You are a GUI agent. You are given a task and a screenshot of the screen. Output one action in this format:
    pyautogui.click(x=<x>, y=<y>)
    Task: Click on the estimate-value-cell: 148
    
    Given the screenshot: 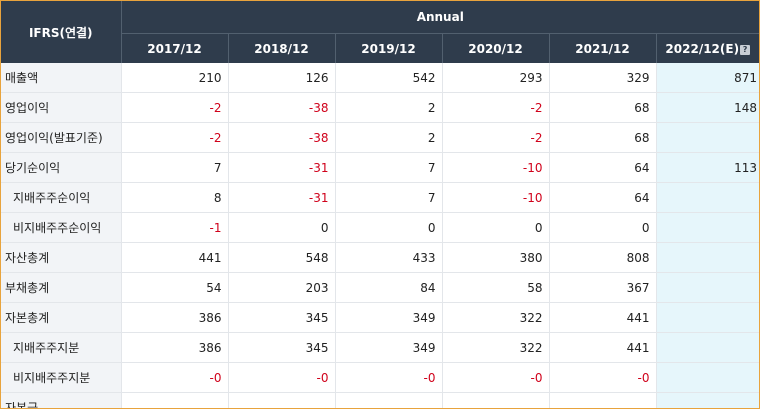 What is the action you would take?
    pyautogui.click(x=707, y=107)
    